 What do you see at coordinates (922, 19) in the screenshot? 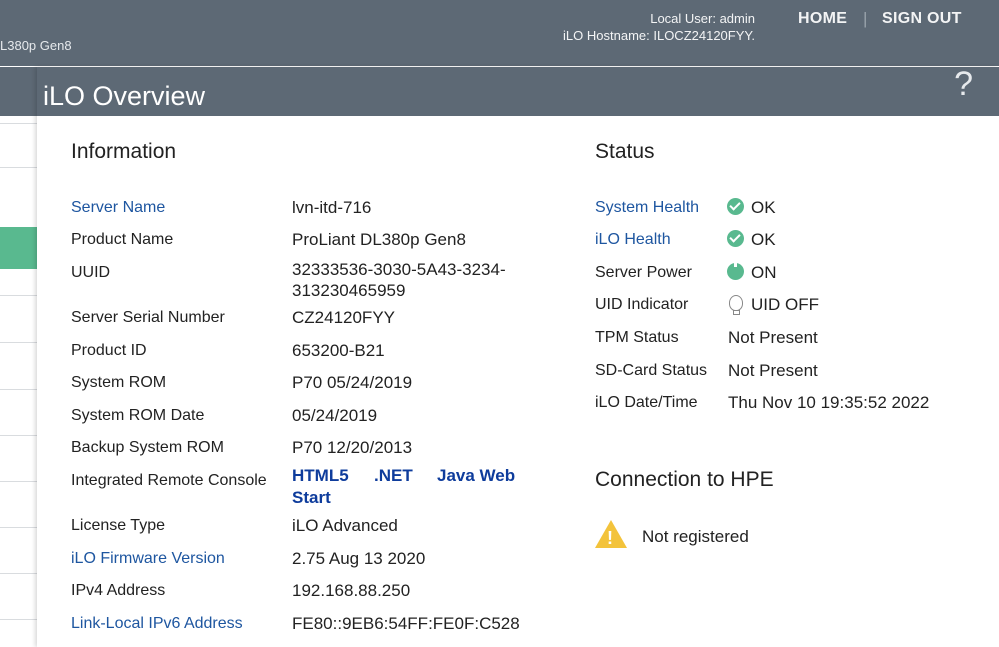
I see `sign-out-link: SIGN OUT` at bounding box center [922, 19].